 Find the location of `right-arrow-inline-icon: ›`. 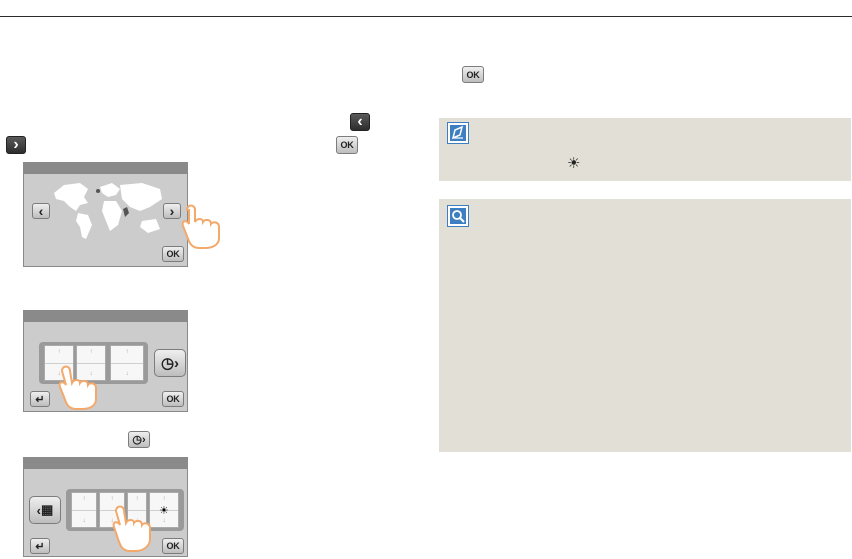

right-arrow-inline-icon: › is located at coordinates (16, 145).